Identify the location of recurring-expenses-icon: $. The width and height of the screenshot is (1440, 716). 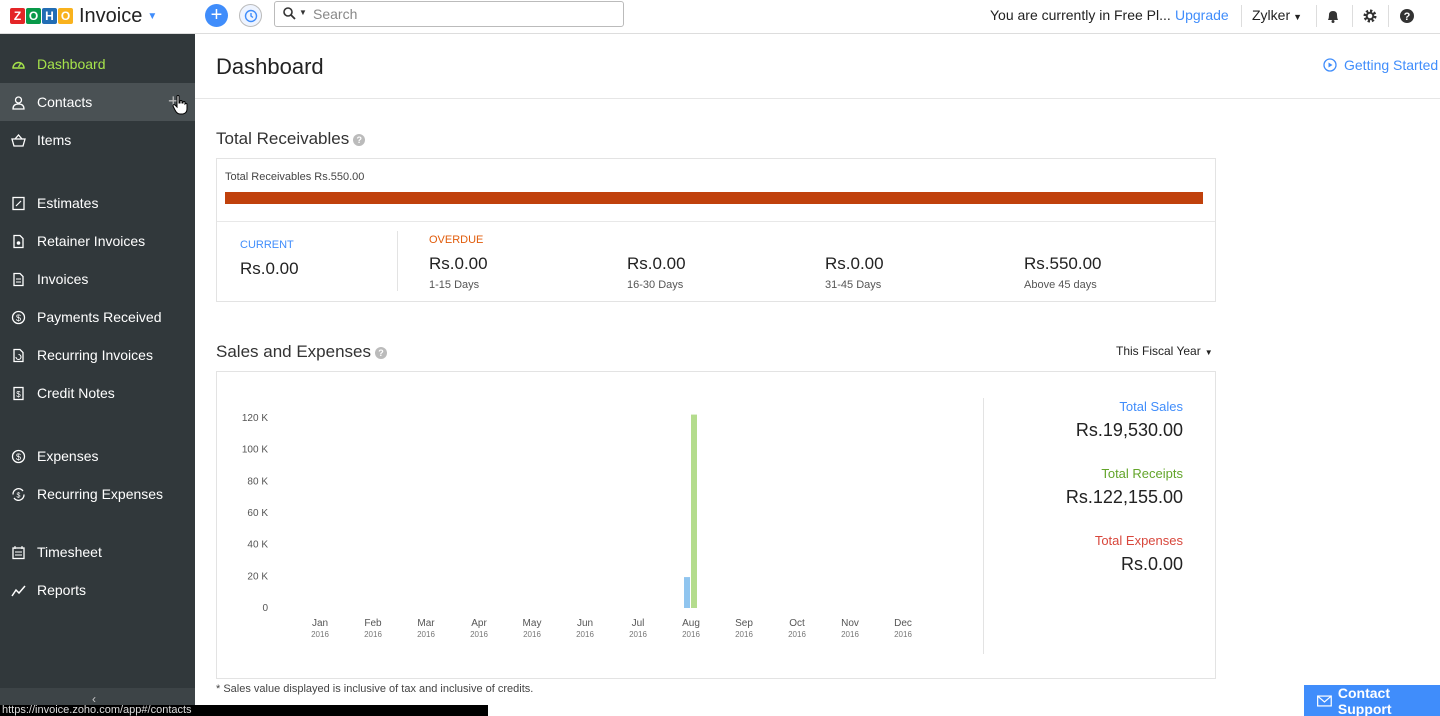
(18, 494).